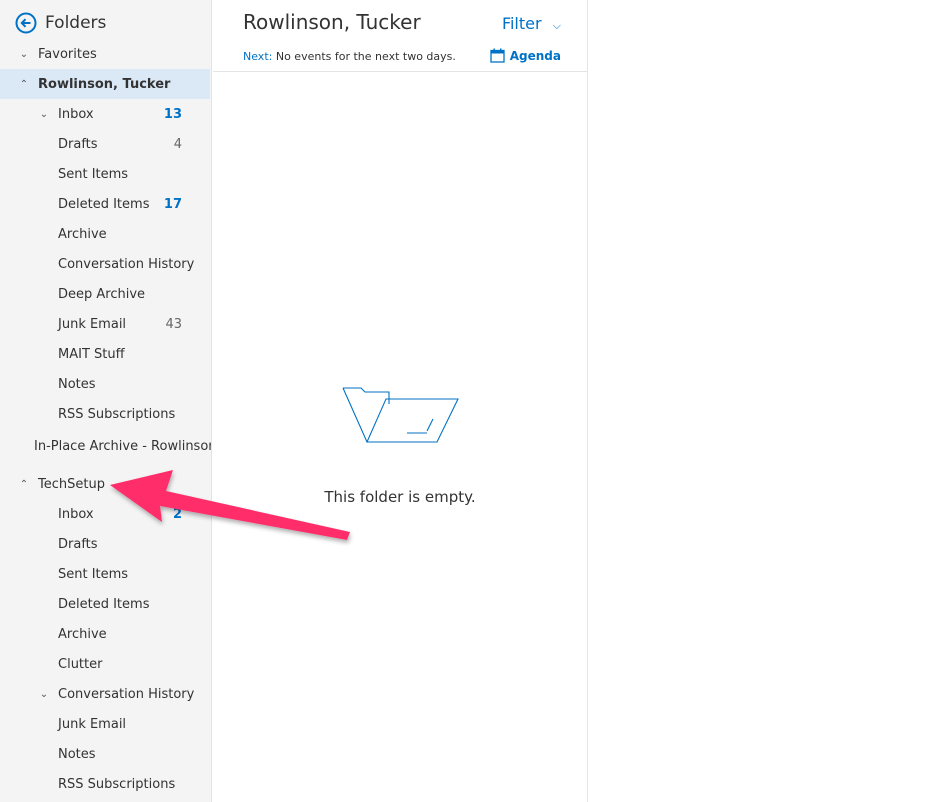 This screenshot has width=929, height=802. I want to click on folder-archive: Archive, so click(105, 234).